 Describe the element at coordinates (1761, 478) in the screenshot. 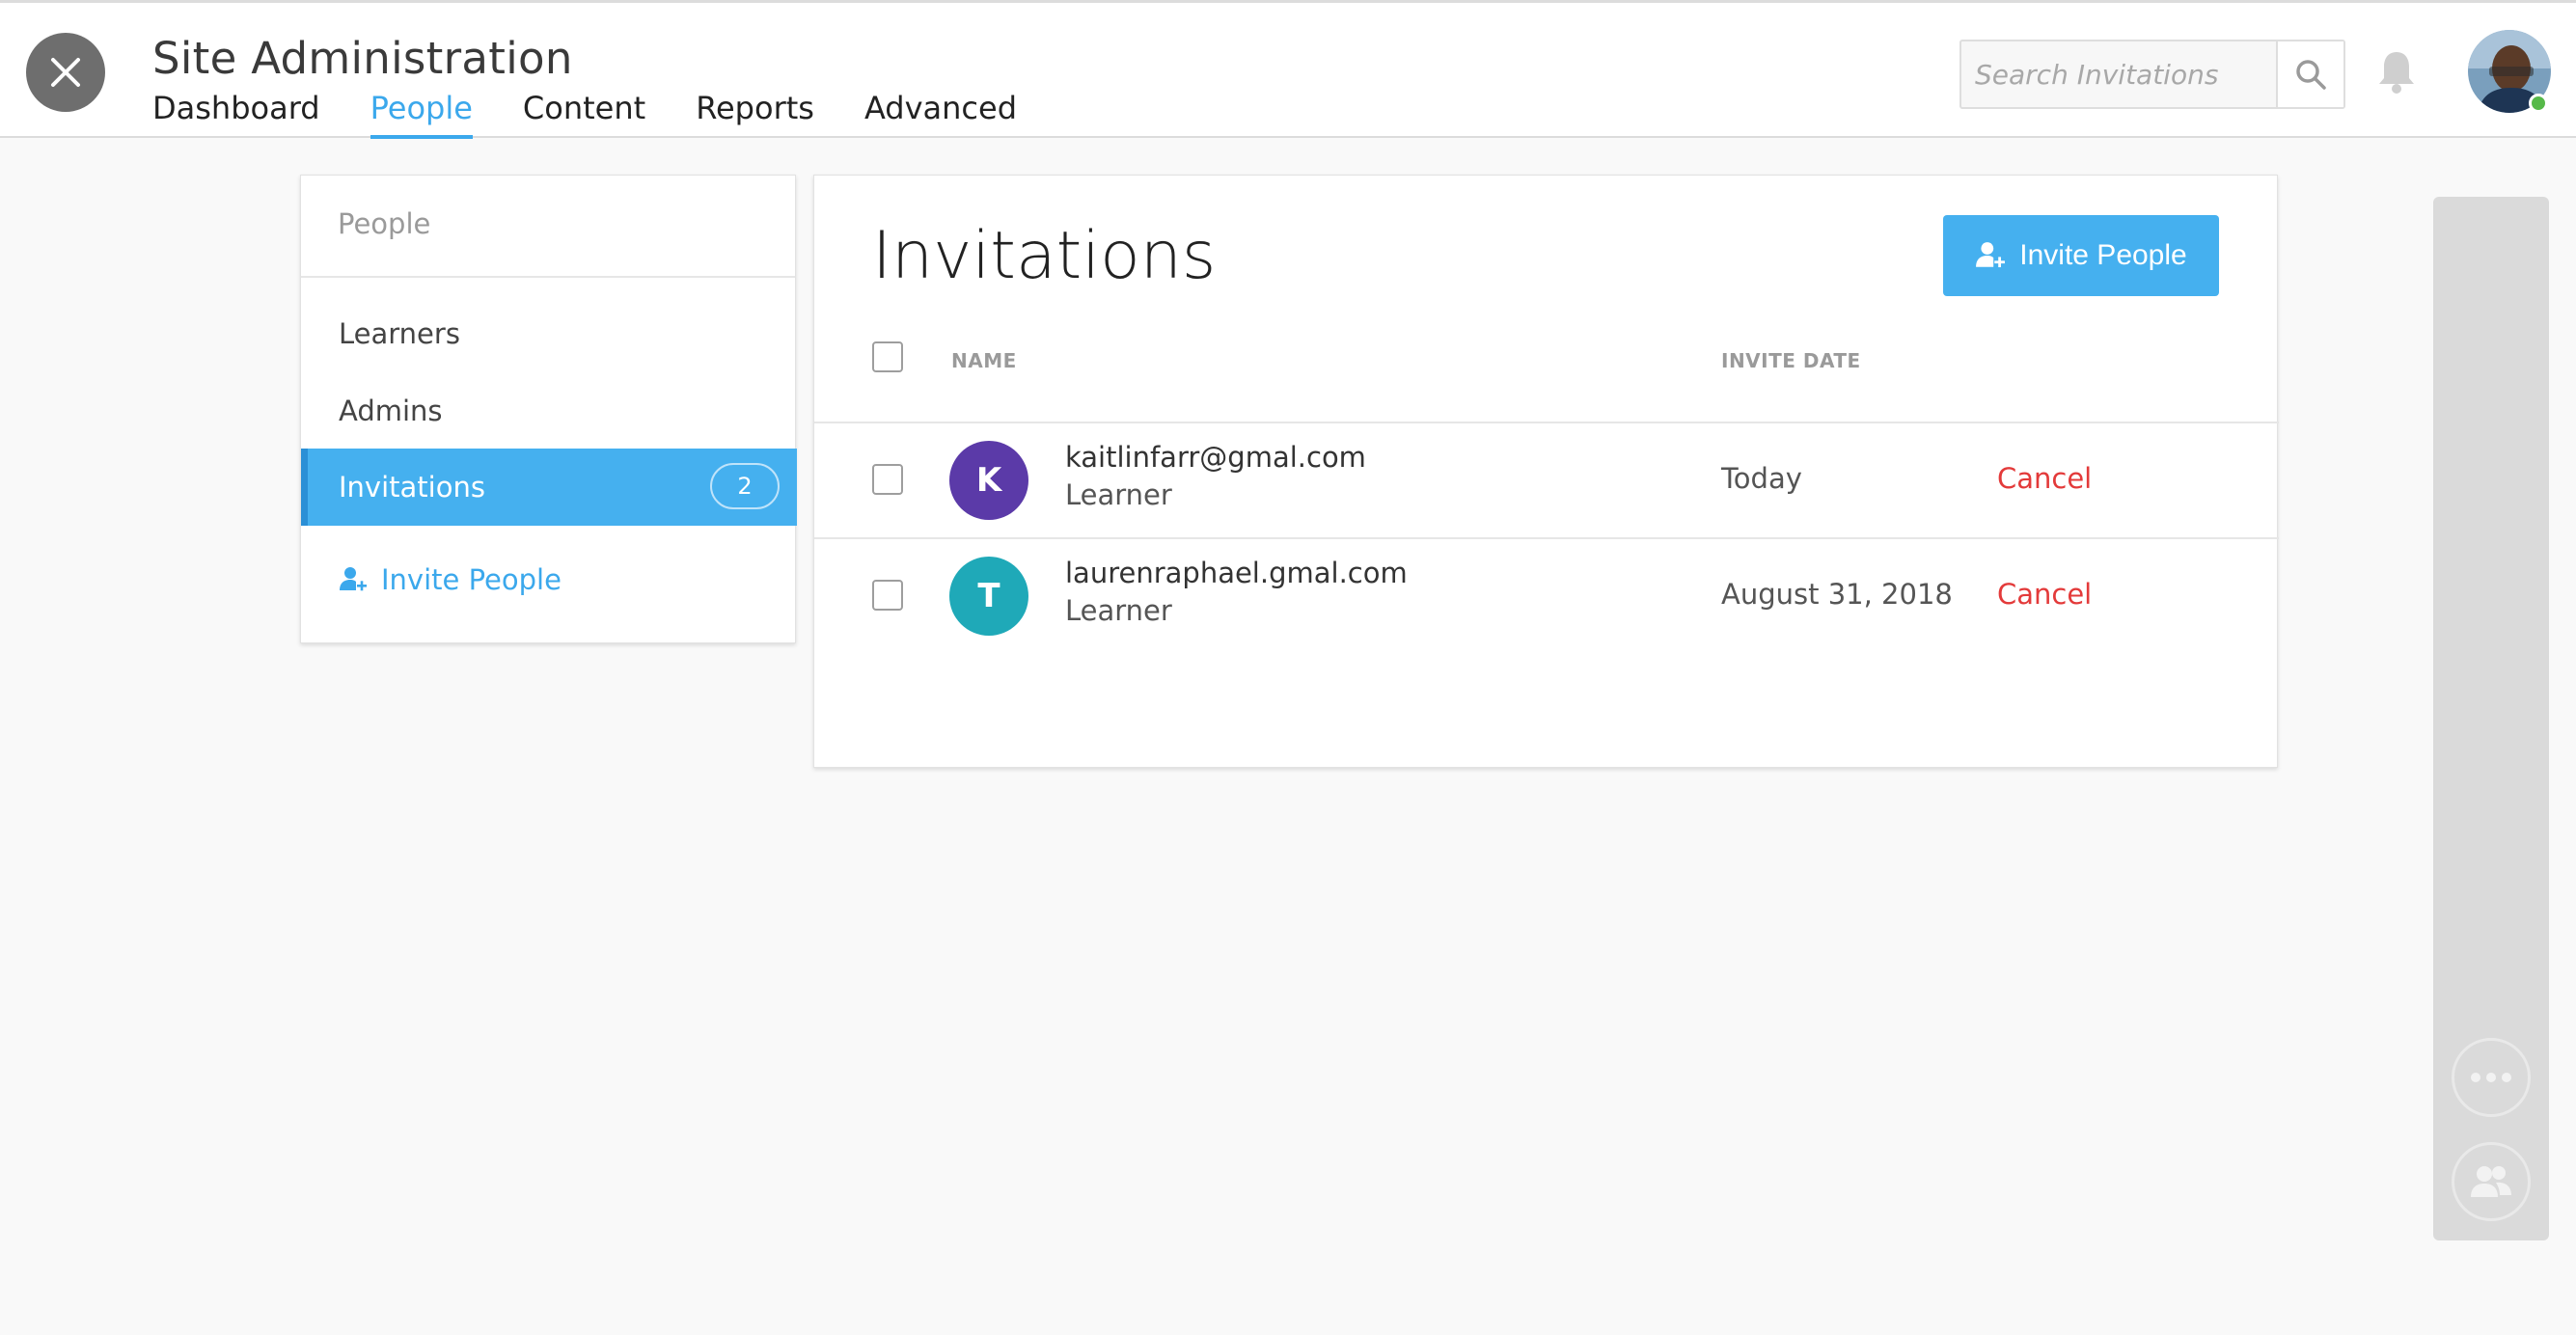

I see `invite-date: Today` at that location.